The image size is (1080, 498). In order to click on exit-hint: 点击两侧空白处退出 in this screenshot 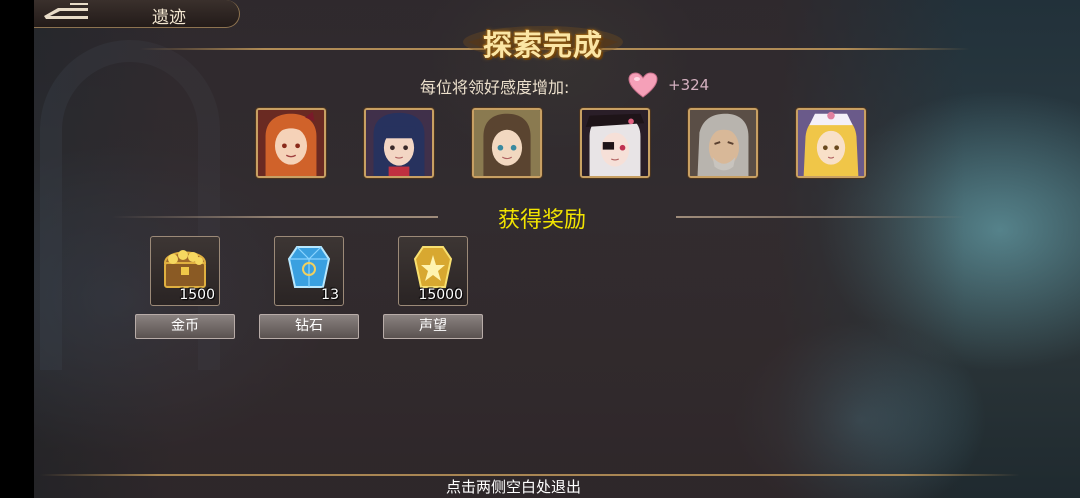, I will do `click(514, 487)`.